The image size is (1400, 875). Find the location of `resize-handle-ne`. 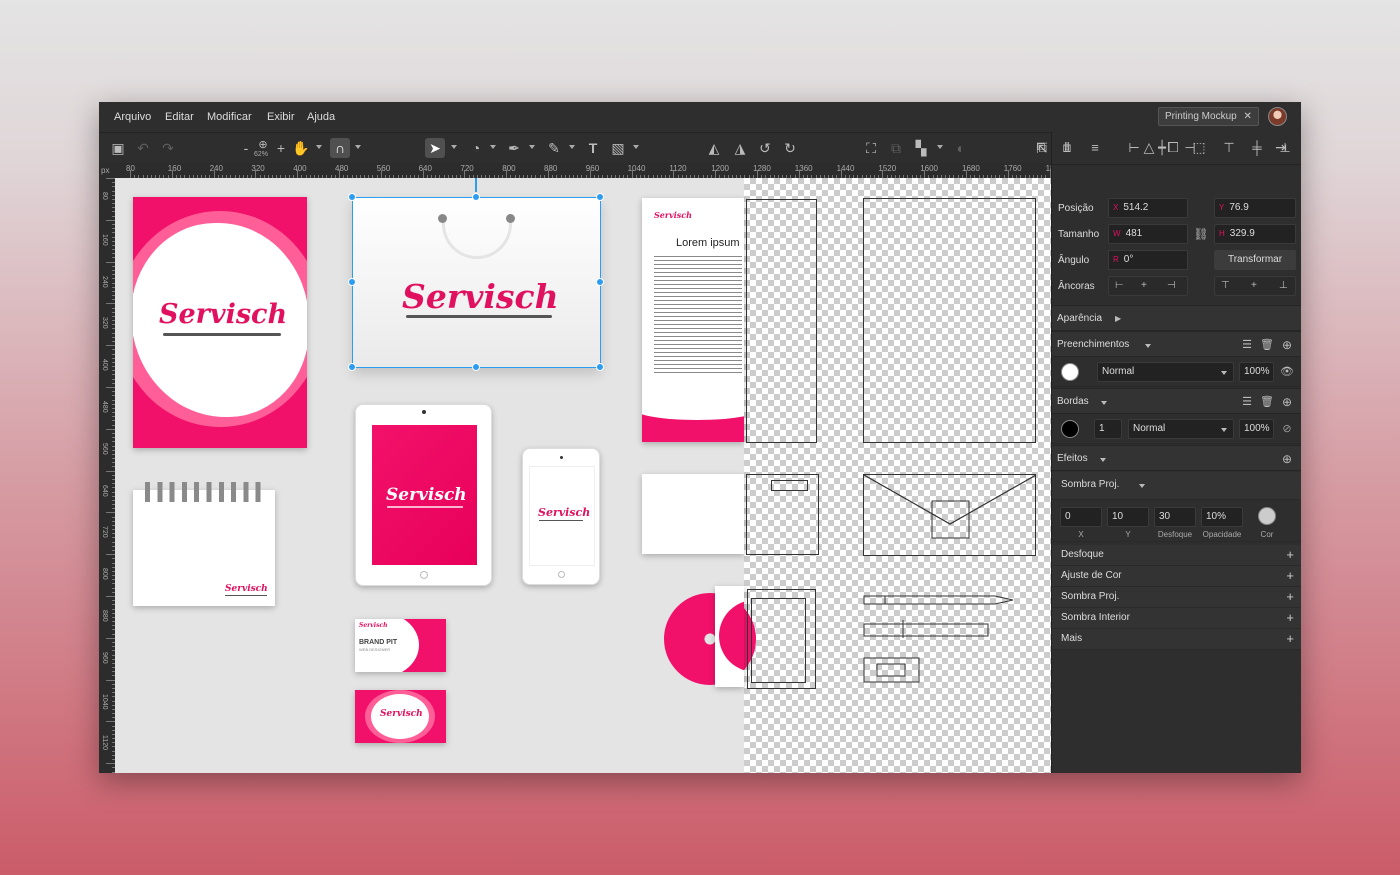

resize-handle-ne is located at coordinates (600, 197).